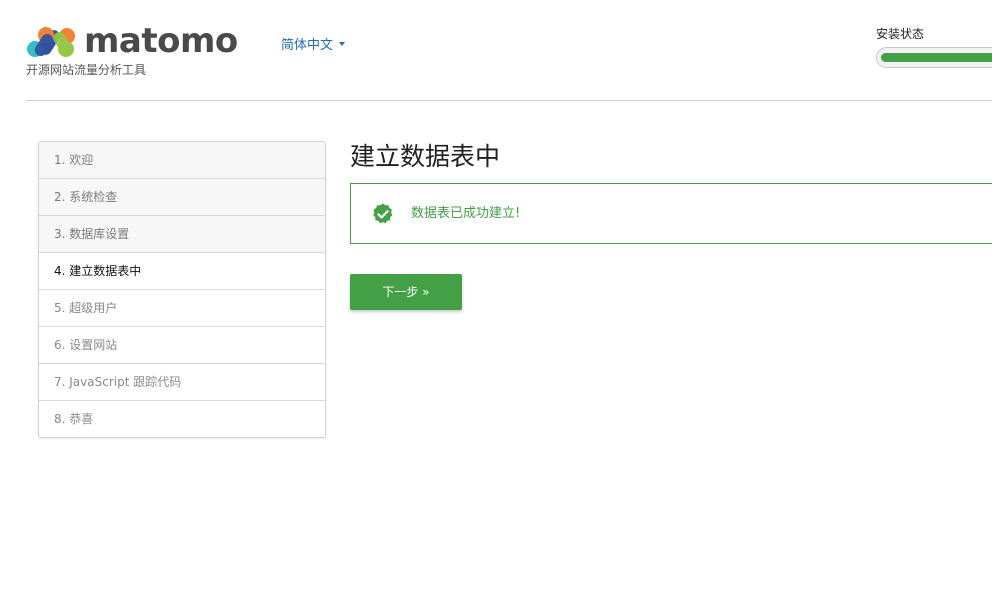  Describe the element at coordinates (86, 70) in the screenshot. I see `tagline: 开源网站流量分析工具` at that location.